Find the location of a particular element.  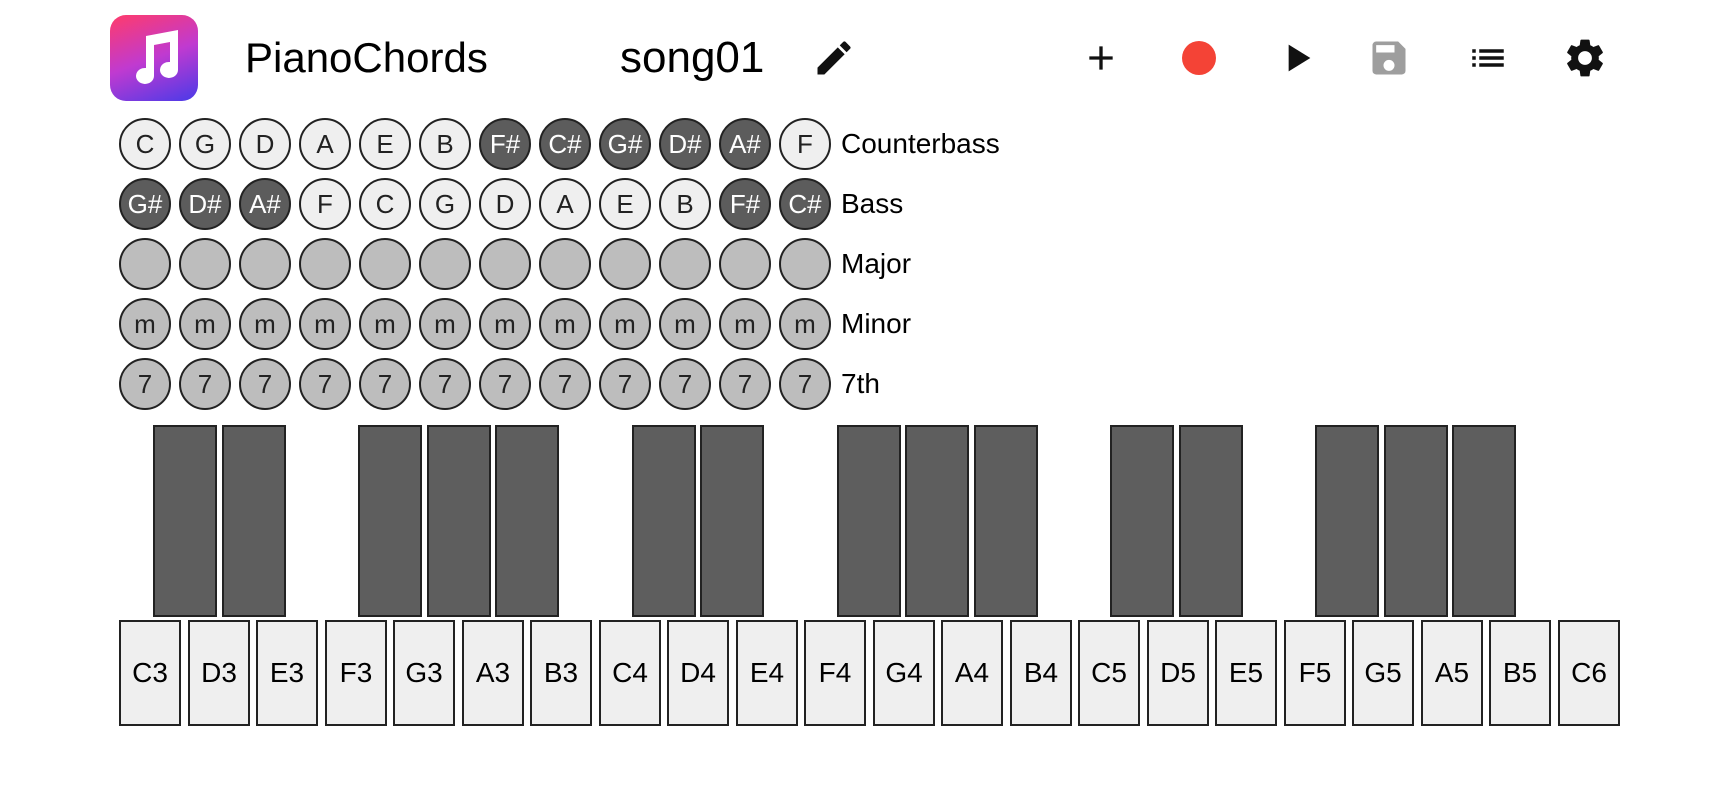

song-title: song01 is located at coordinates (692, 58).